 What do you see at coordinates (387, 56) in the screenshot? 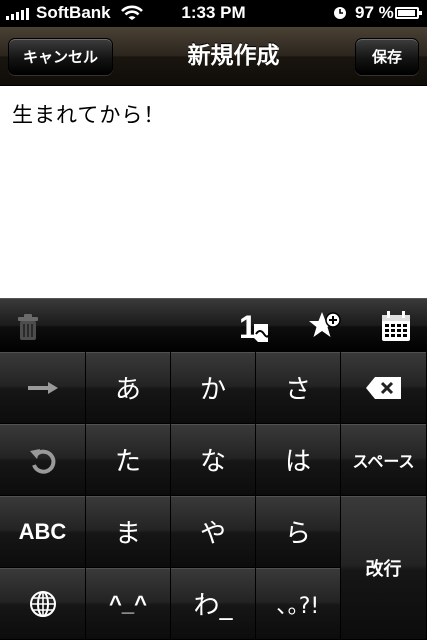
I see `save-button: 保存` at bounding box center [387, 56].